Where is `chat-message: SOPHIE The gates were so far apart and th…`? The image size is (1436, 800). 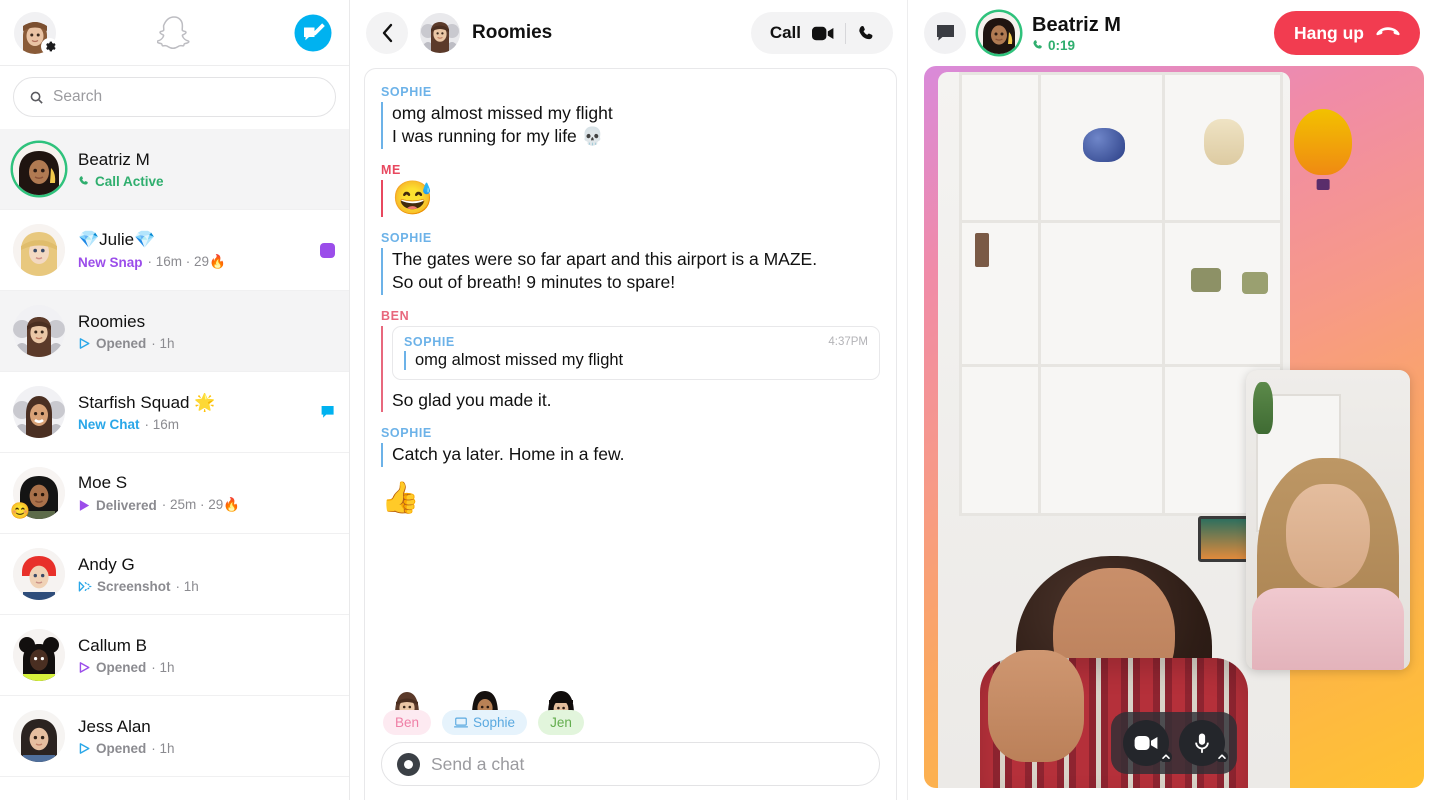 chat-message: SOPHIE The gates were so far apart and th… is located at coordinates (630, 263).